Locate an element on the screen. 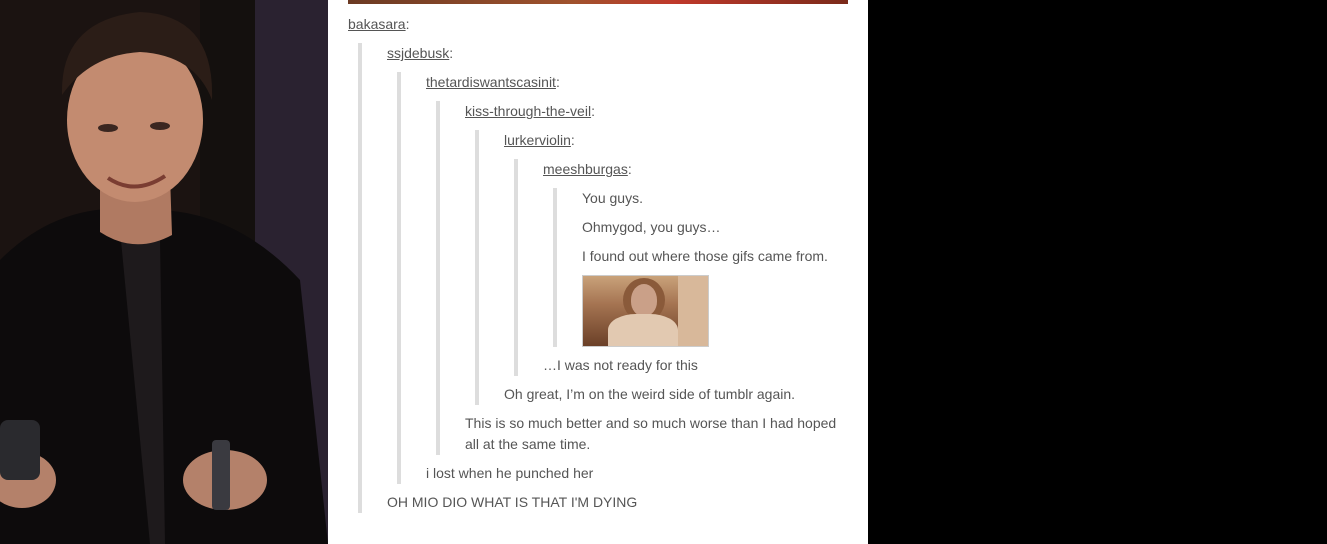 The image size is (1327, 544). reblog-source-5: lurkerviolin: is located at coordinates (676, 140).